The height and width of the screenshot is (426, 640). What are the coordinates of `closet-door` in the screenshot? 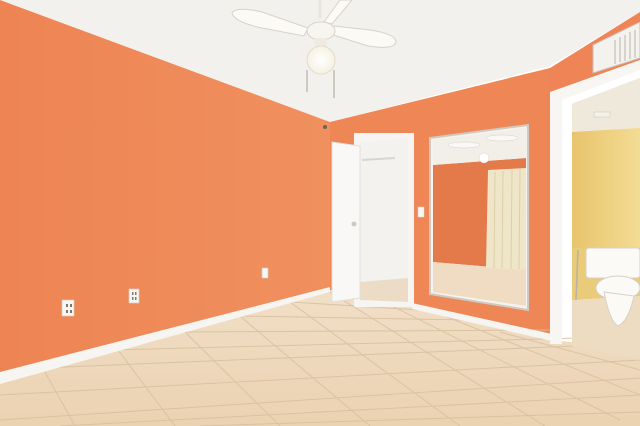 It's located at (346, 222).